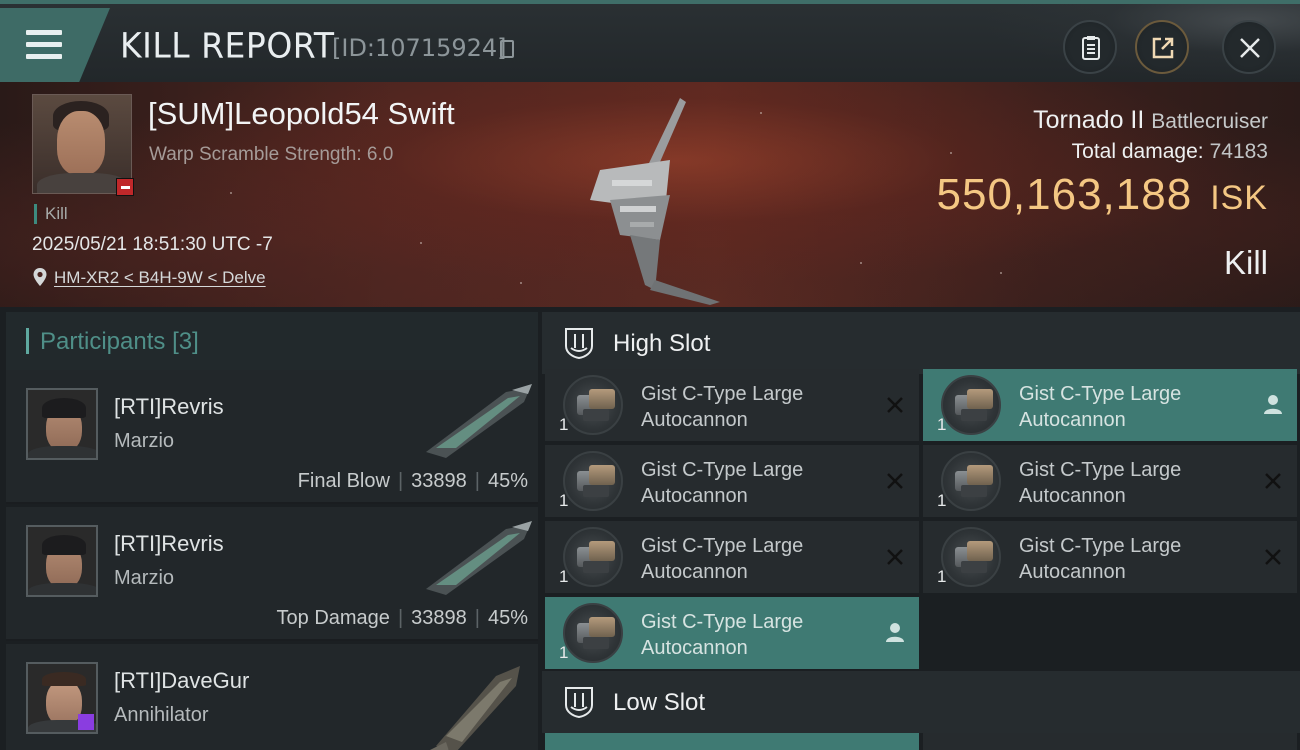  I want to click on share-icon, so click(1163, 48).